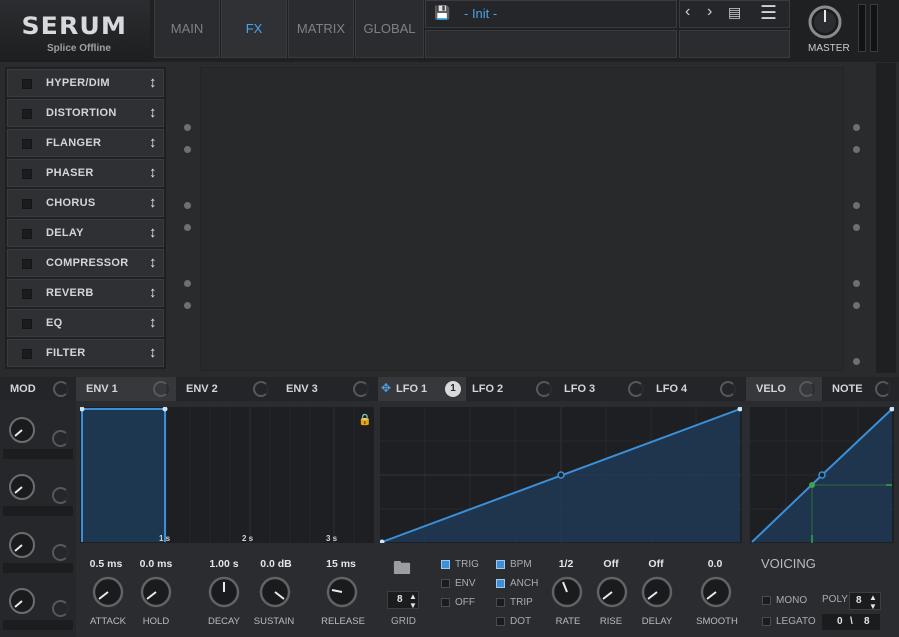 The height and width of the screenshot is (637, 899). Describe the element at coordinates (709, 12) in the screenshot. I see `next-preset-icon: ›` at that location.